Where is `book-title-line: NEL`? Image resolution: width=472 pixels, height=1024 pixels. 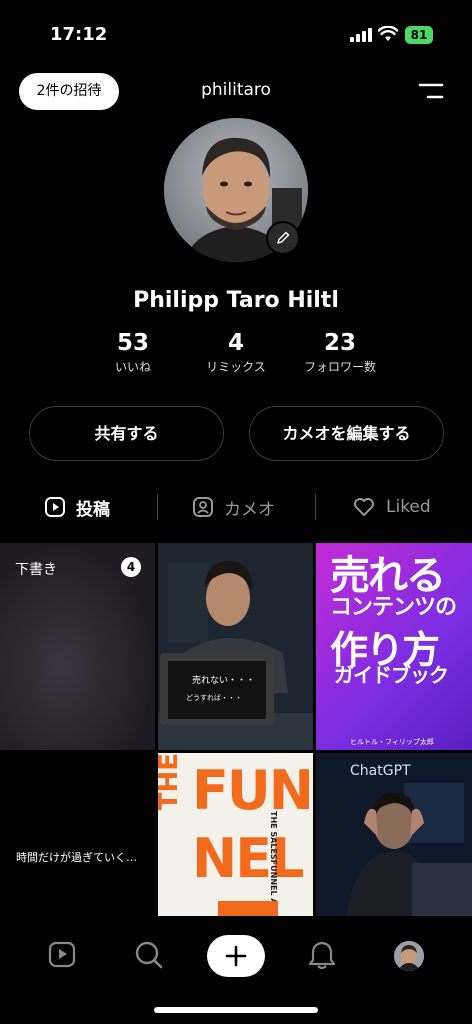
book-title-line: NEL is located at coordinates (248, 858).